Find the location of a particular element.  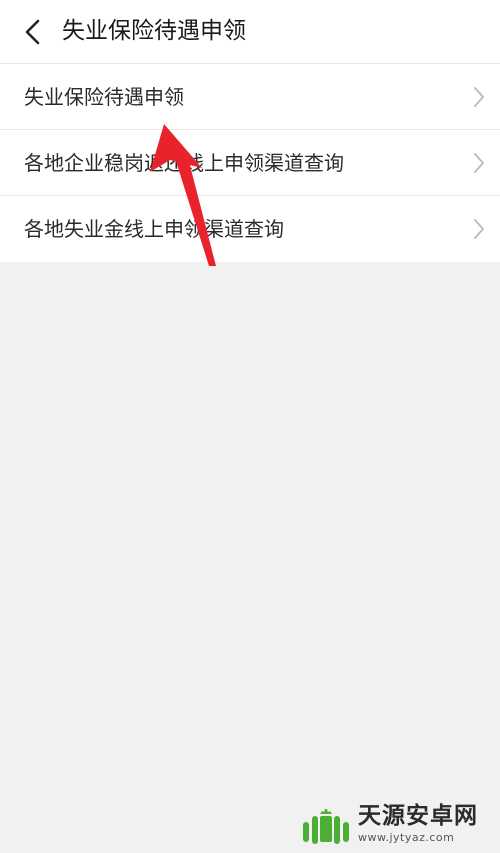

app-header: 失业保险待遇申领 is located at coordinates (250, 32).